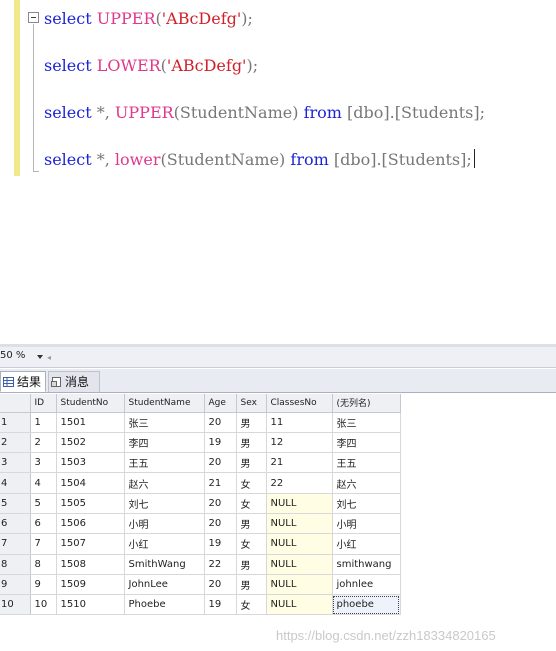 The height and width of the screenshot is (651, 556). What do you see at coordinates (43, 422) in the screenshot?
I see `table-cell: 1` at bounding box center [43, 422].